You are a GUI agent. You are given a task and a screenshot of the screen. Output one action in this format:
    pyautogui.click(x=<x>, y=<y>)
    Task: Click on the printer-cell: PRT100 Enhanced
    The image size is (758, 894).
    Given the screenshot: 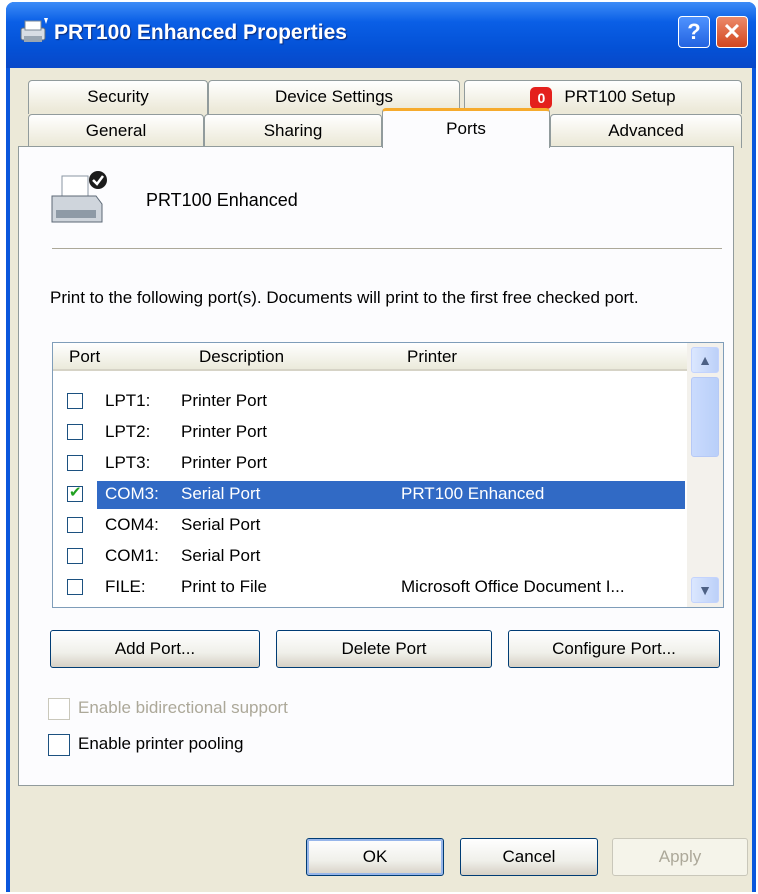 What is the action you would take?
    pyautogui.click(x=473, y=493)
    